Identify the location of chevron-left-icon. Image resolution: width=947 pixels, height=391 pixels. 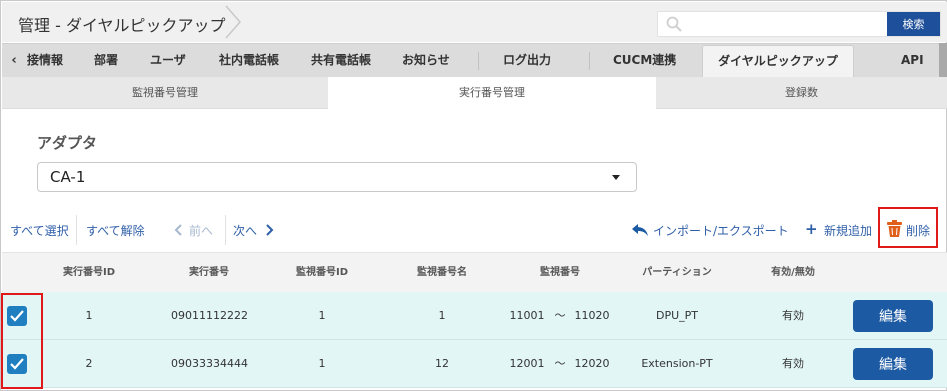
(178, 230).